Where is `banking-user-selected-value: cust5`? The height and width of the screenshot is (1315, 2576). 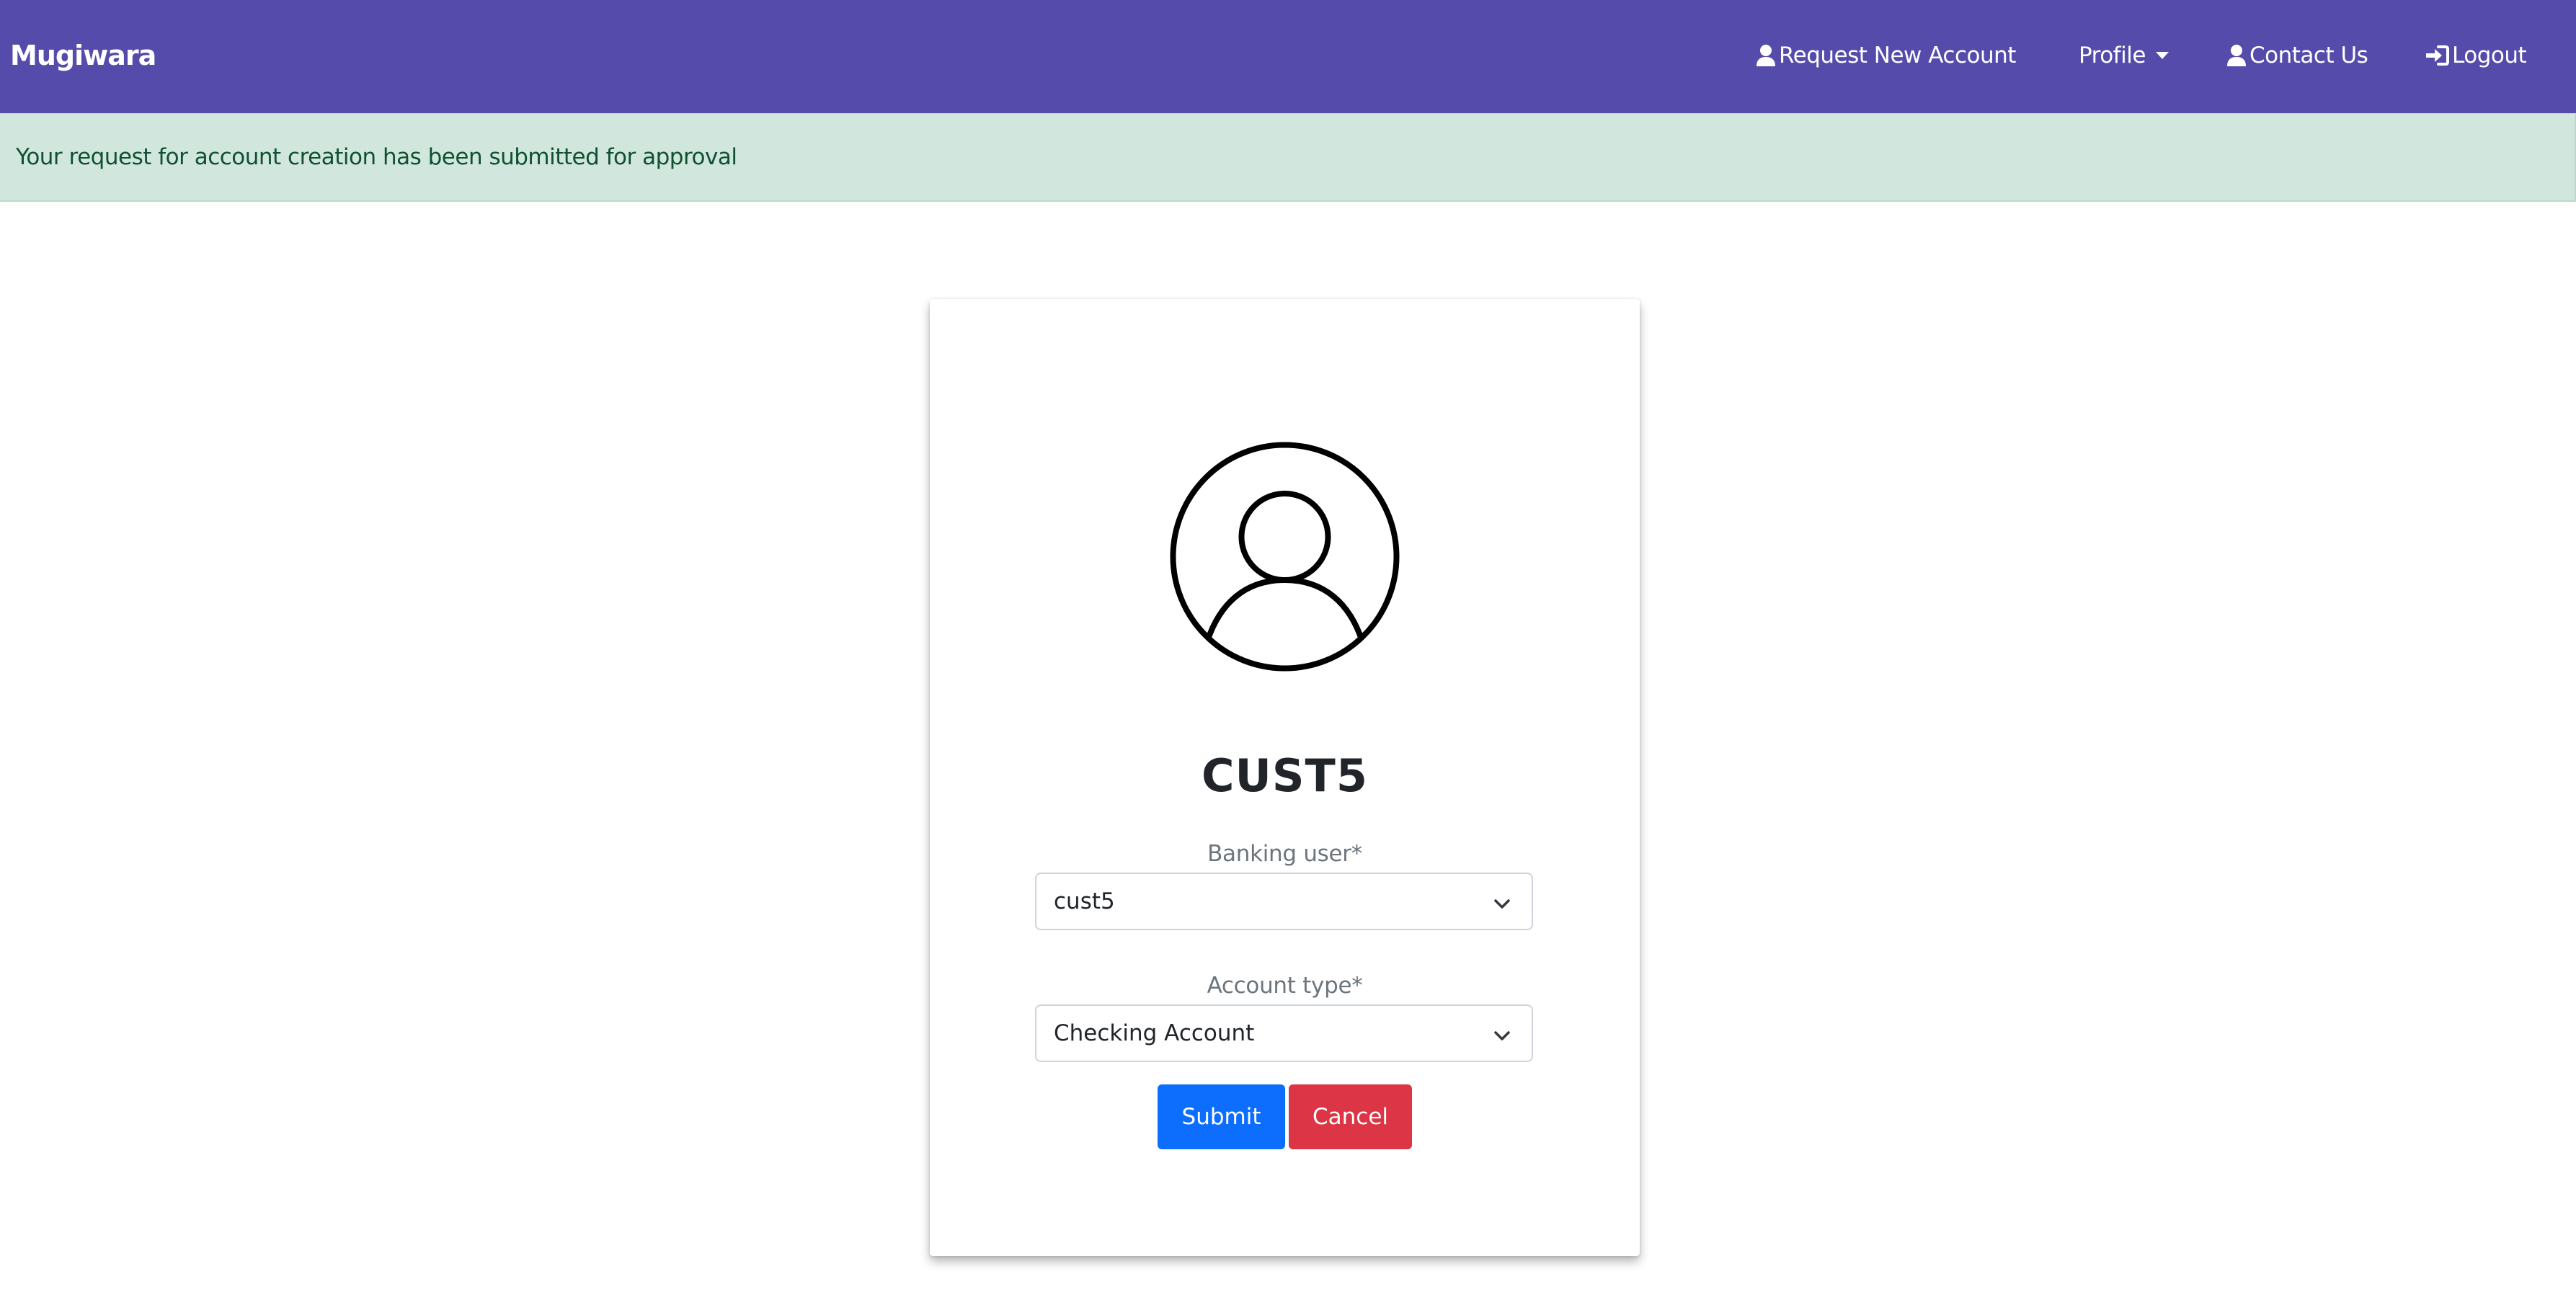 banking-user-selected-value: cust5 is located at coordinates (1084, 901).